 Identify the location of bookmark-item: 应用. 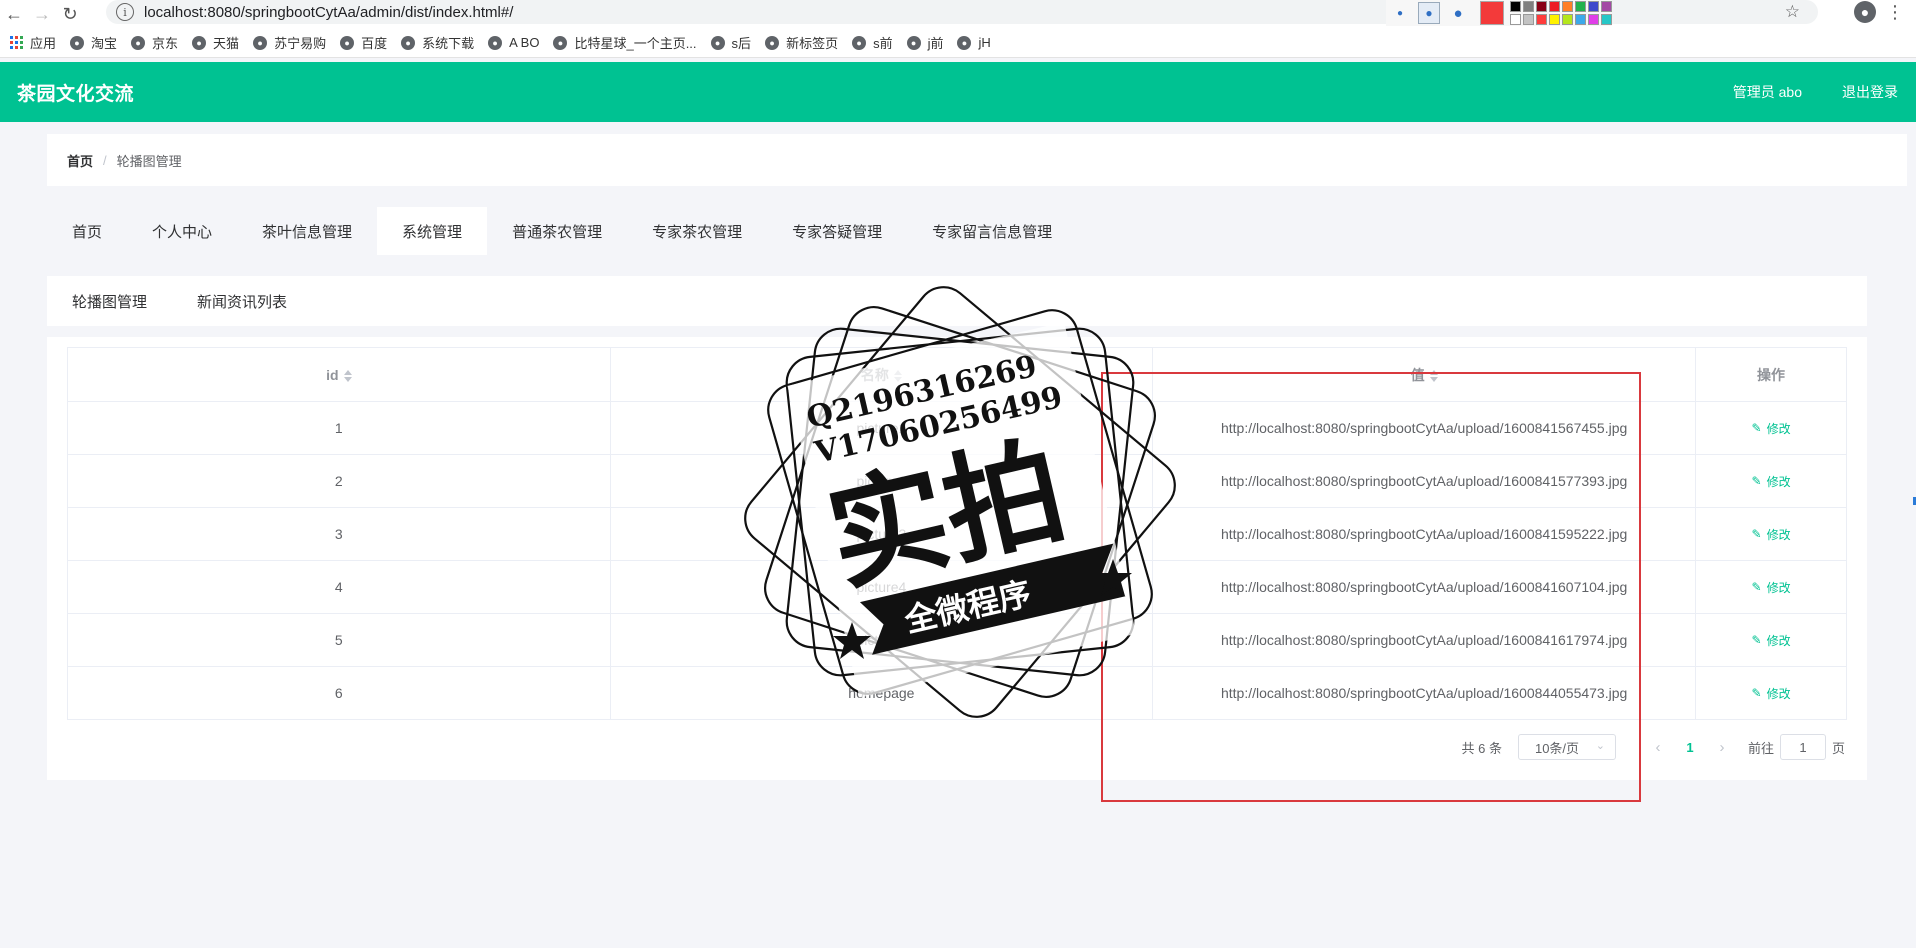
(33, 42).